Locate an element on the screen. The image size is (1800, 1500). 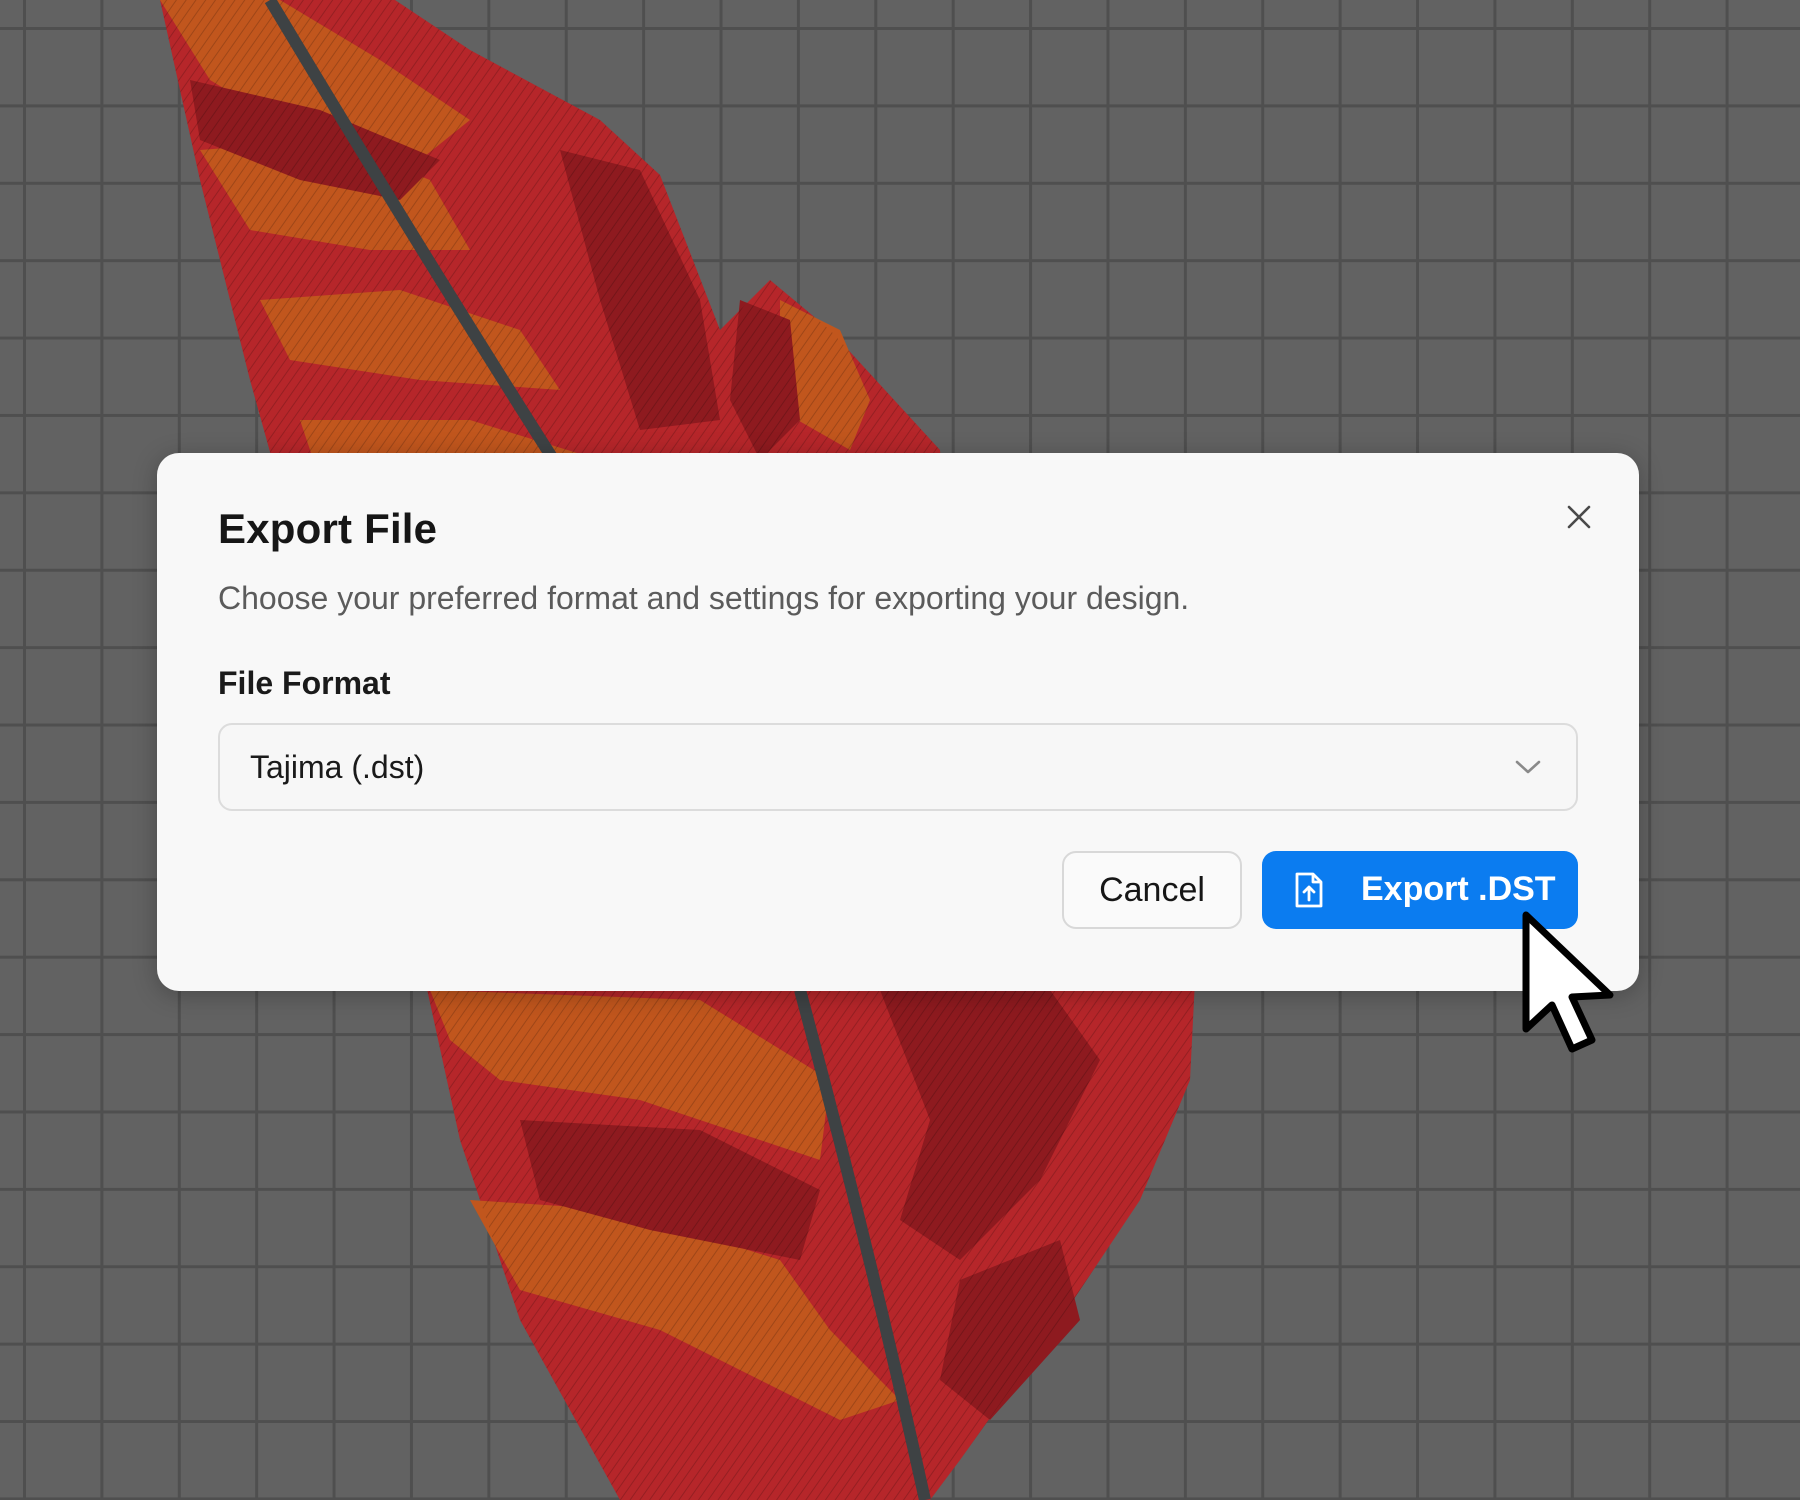
close-icon is located at coordinates (1579, 517).